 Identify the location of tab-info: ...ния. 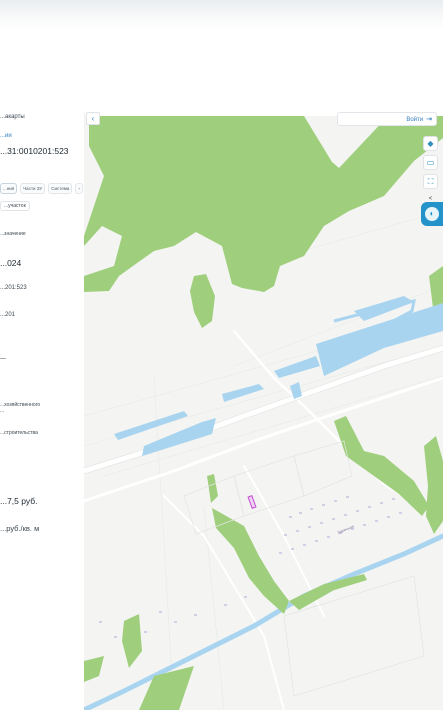
(9, 188).